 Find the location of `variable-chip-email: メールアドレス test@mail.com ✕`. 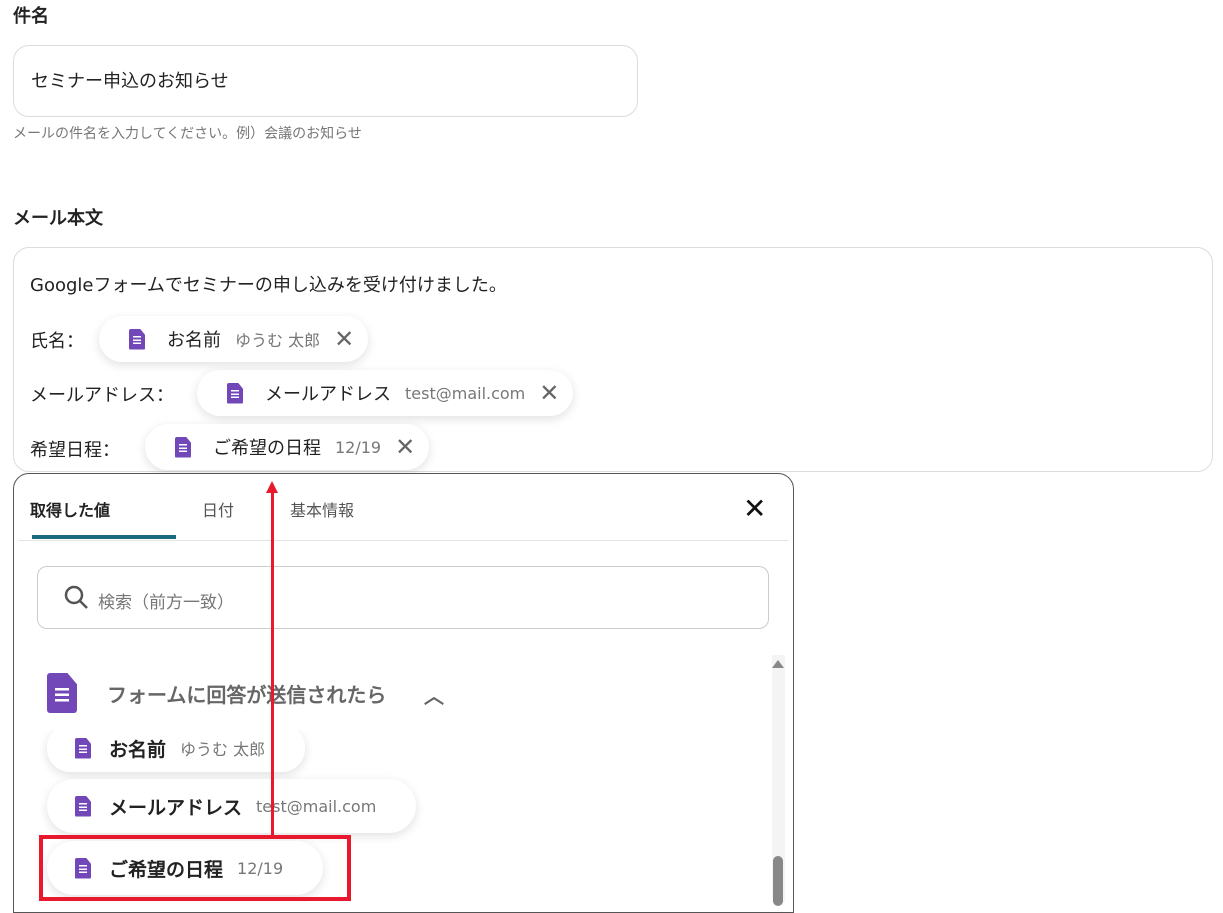

variable-chip-email: メールアドレス test@mail.com ✕ is located at coordinates (385, 393).